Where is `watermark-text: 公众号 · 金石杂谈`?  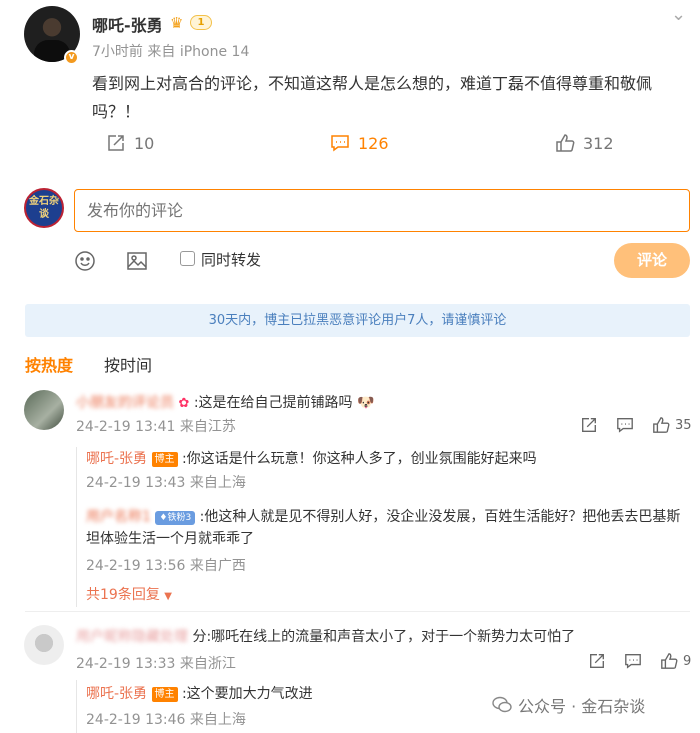 watermark-text: 公众号 · 金石杂谈 is located at coordinates (582, 706).